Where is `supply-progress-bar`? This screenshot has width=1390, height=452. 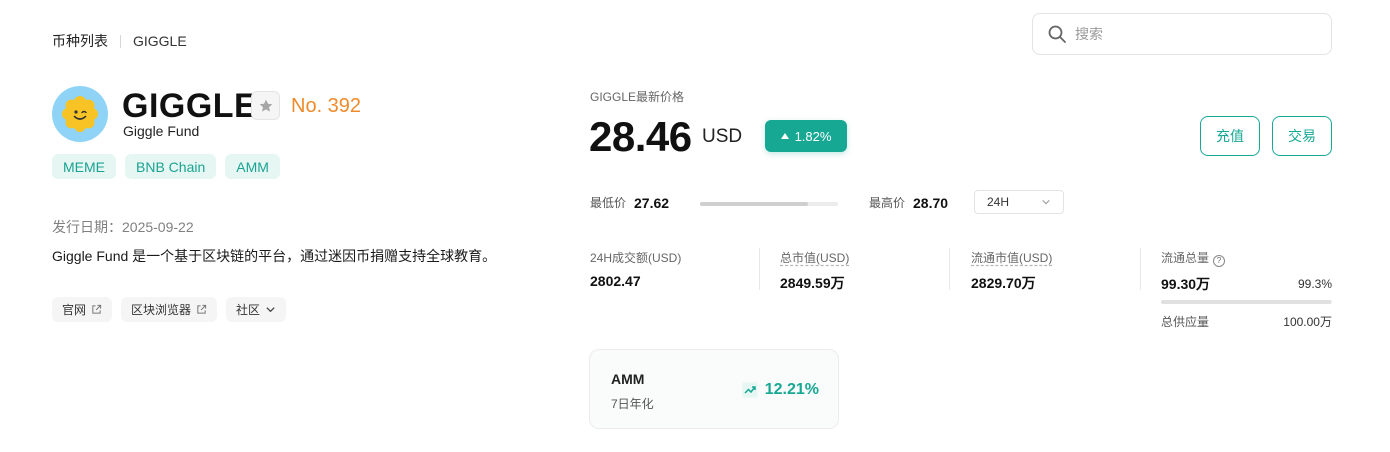 supply-progress-bar is located at coordinates (1246, 302).